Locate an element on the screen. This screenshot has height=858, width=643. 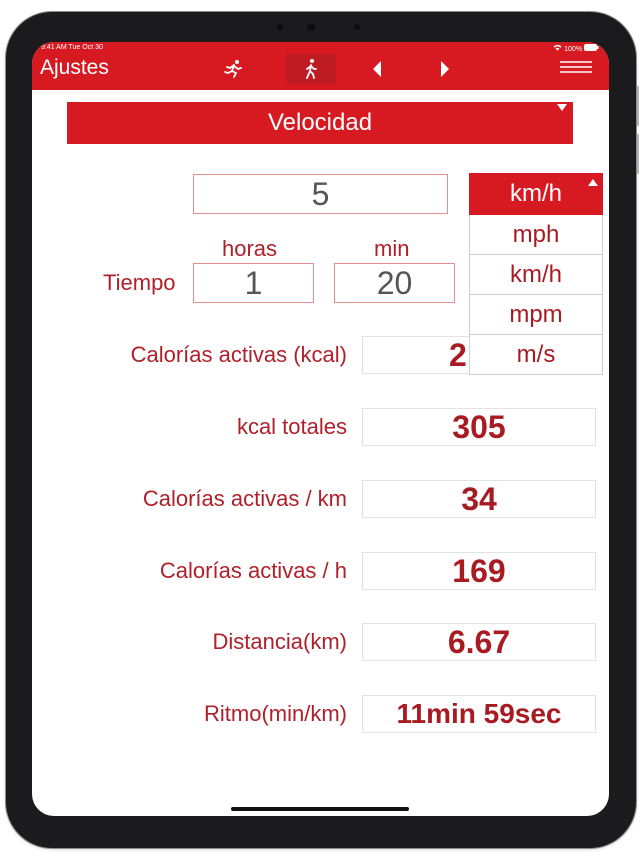
nav-bar: 9:41 AM Tue Oct 30 100% Ajustes is located at coordinates (320, 66).